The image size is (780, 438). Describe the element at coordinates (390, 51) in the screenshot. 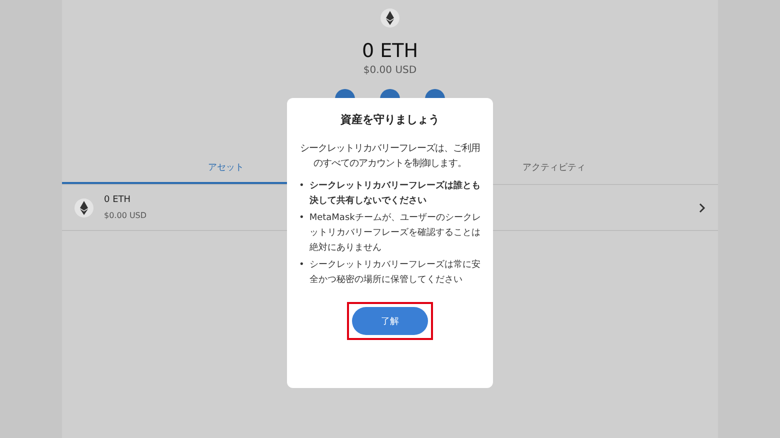

I see `balance-amount: 0 ETH` at that location.